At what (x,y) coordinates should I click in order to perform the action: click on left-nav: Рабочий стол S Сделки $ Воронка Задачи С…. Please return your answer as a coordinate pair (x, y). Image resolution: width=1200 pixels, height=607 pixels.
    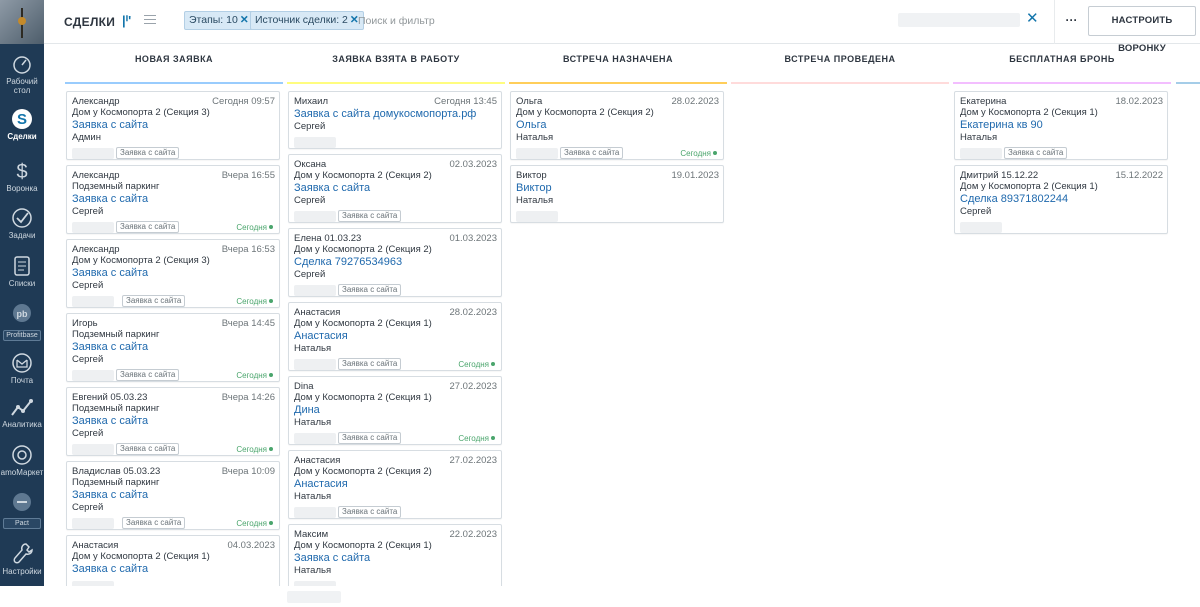
    Looking at the image, I should click on (22, 293).